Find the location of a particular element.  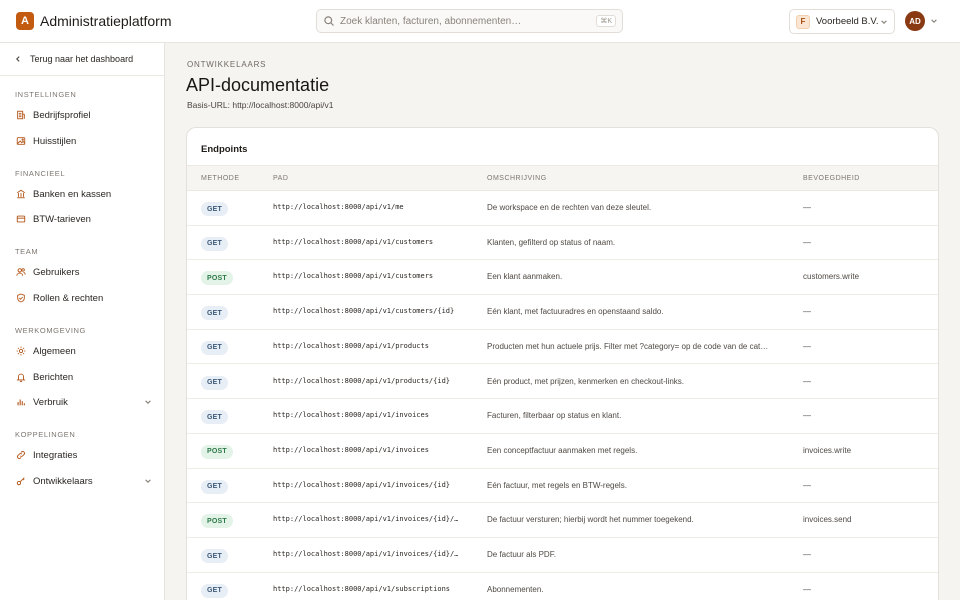

sidebar-item-label: Rollen & rechten is located at coordinates (68, 298).